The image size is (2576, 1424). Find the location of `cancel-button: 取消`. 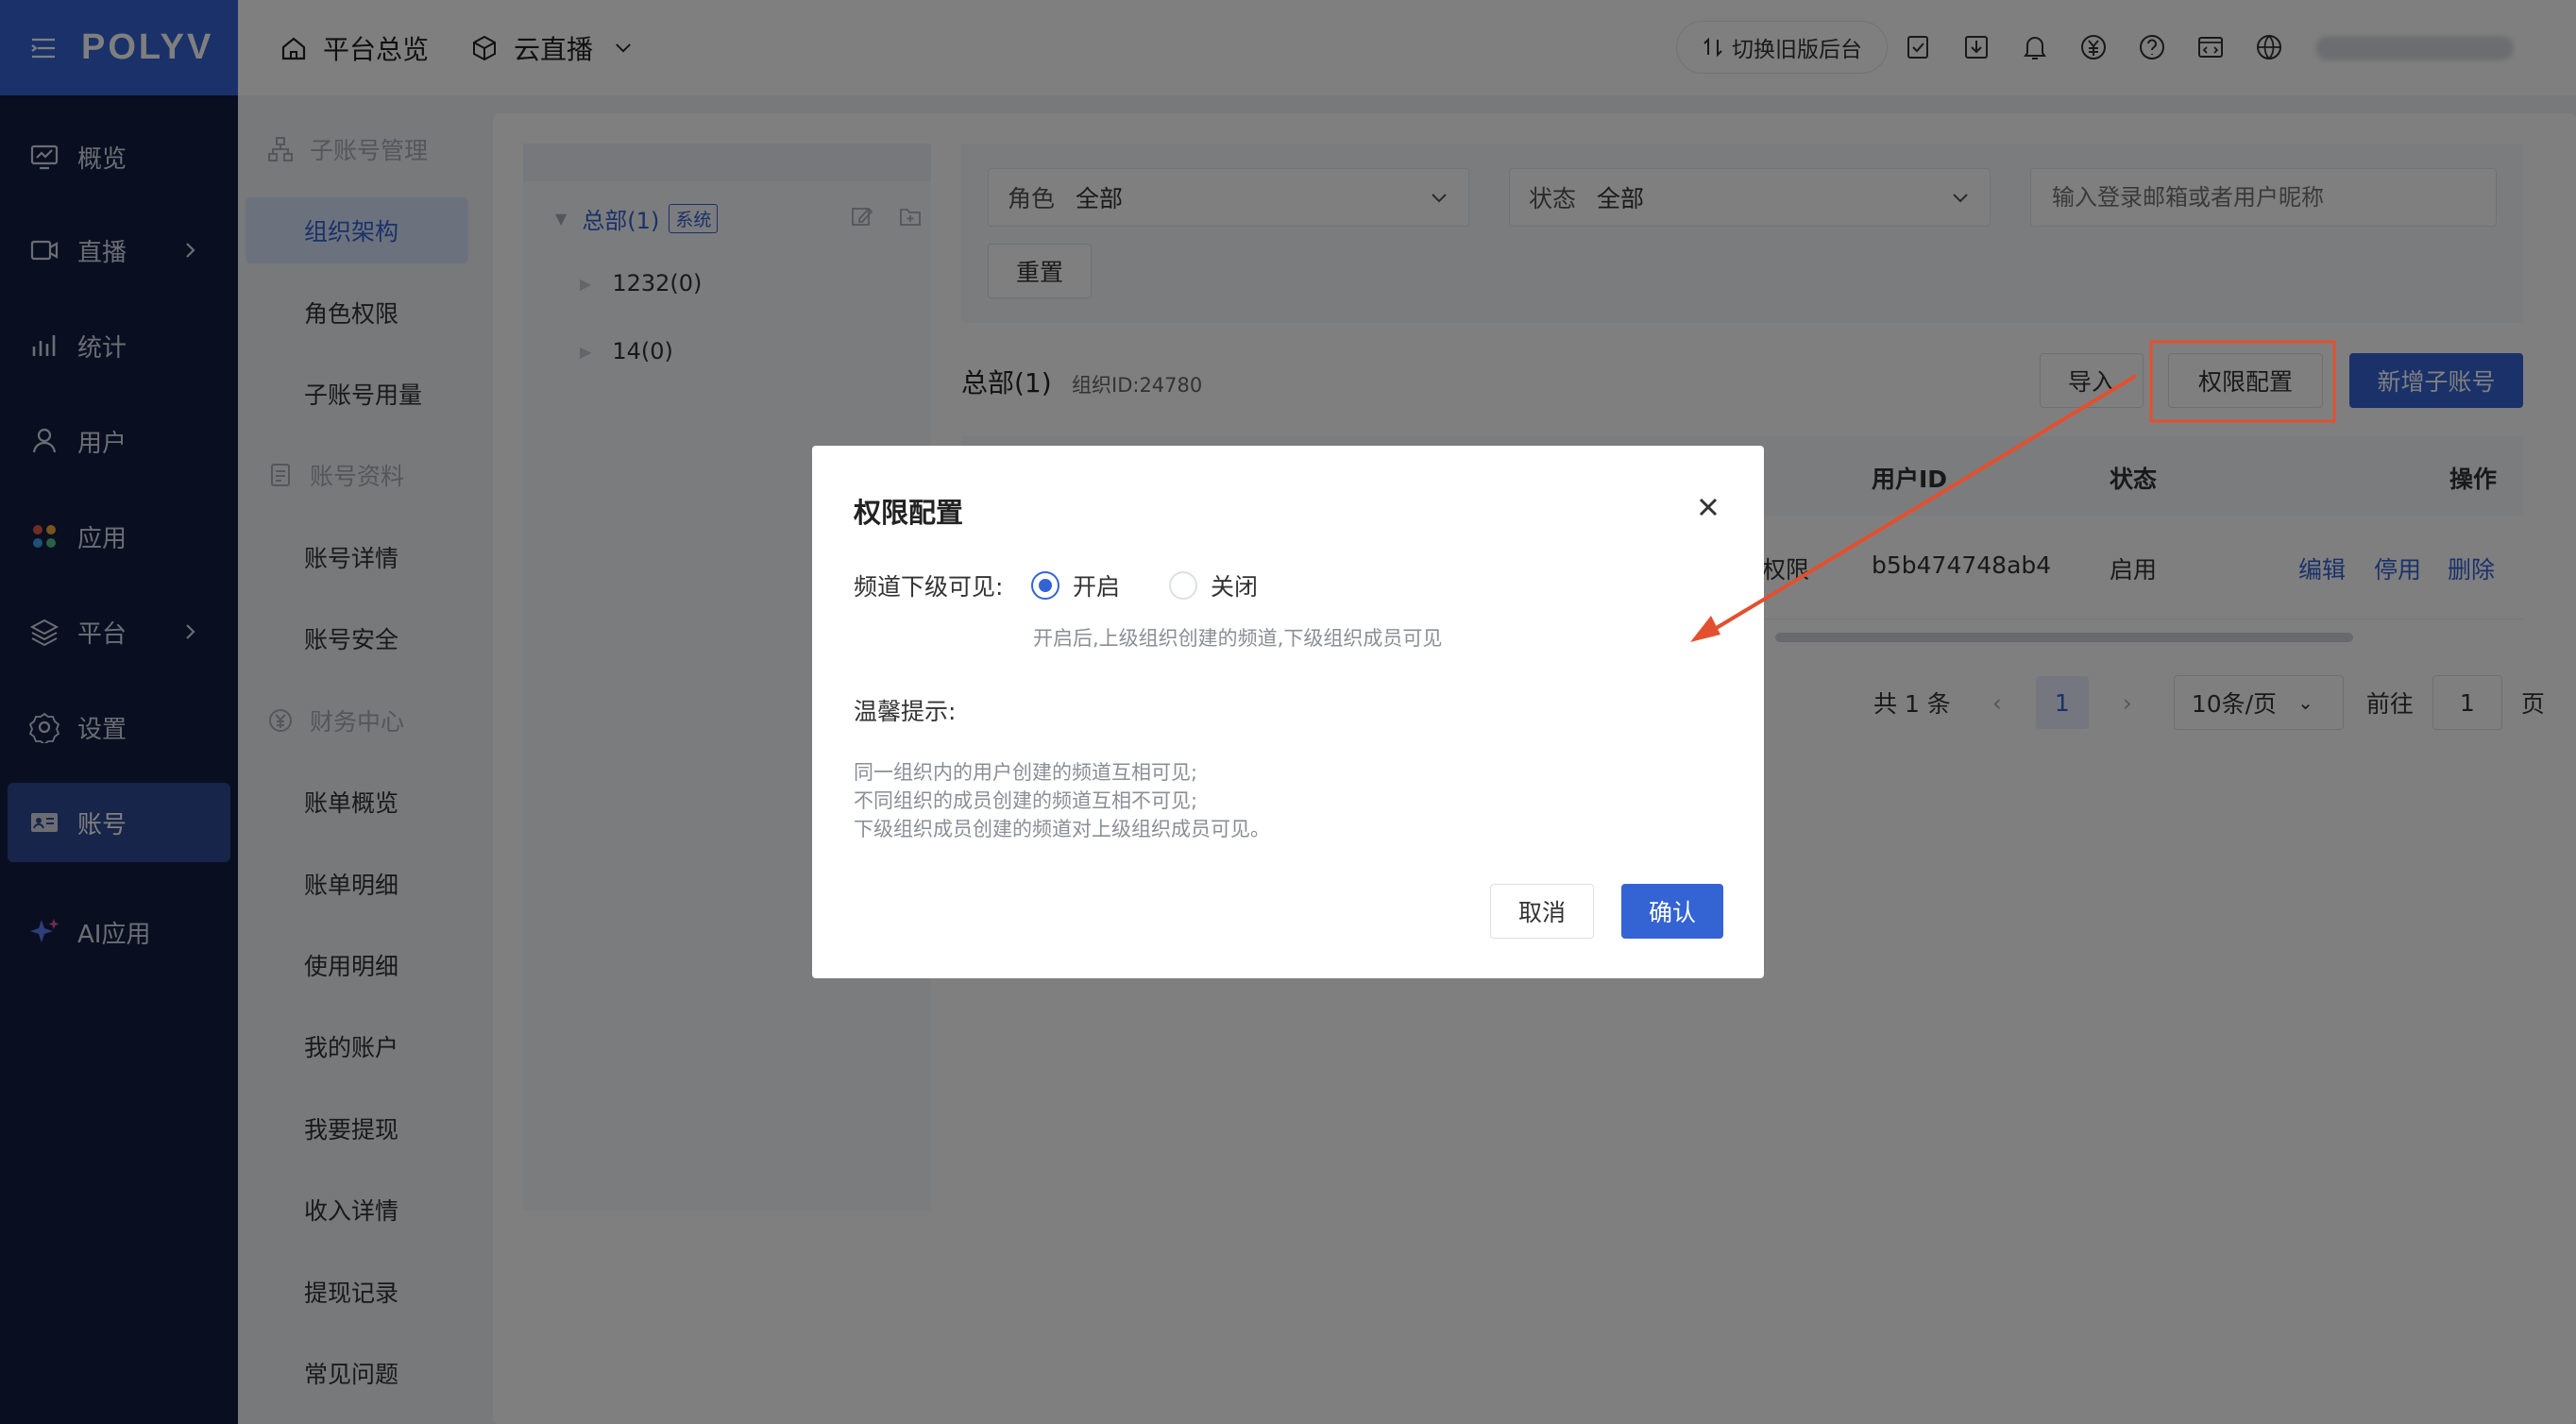

cancel-button: 取消 is located at coordinates (1542, 911).